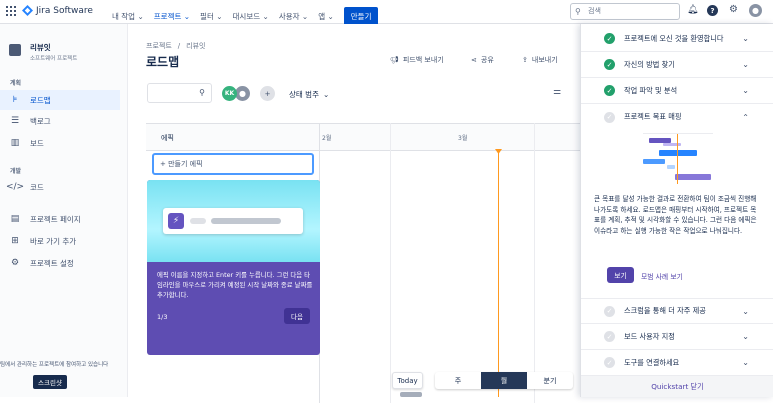 The height and width of the screenshot is (403, 773). What do you see at coordinates (16, 83) in the screenshot?
I see `planning-section-label: 계획` at bounding box center [16, 83].